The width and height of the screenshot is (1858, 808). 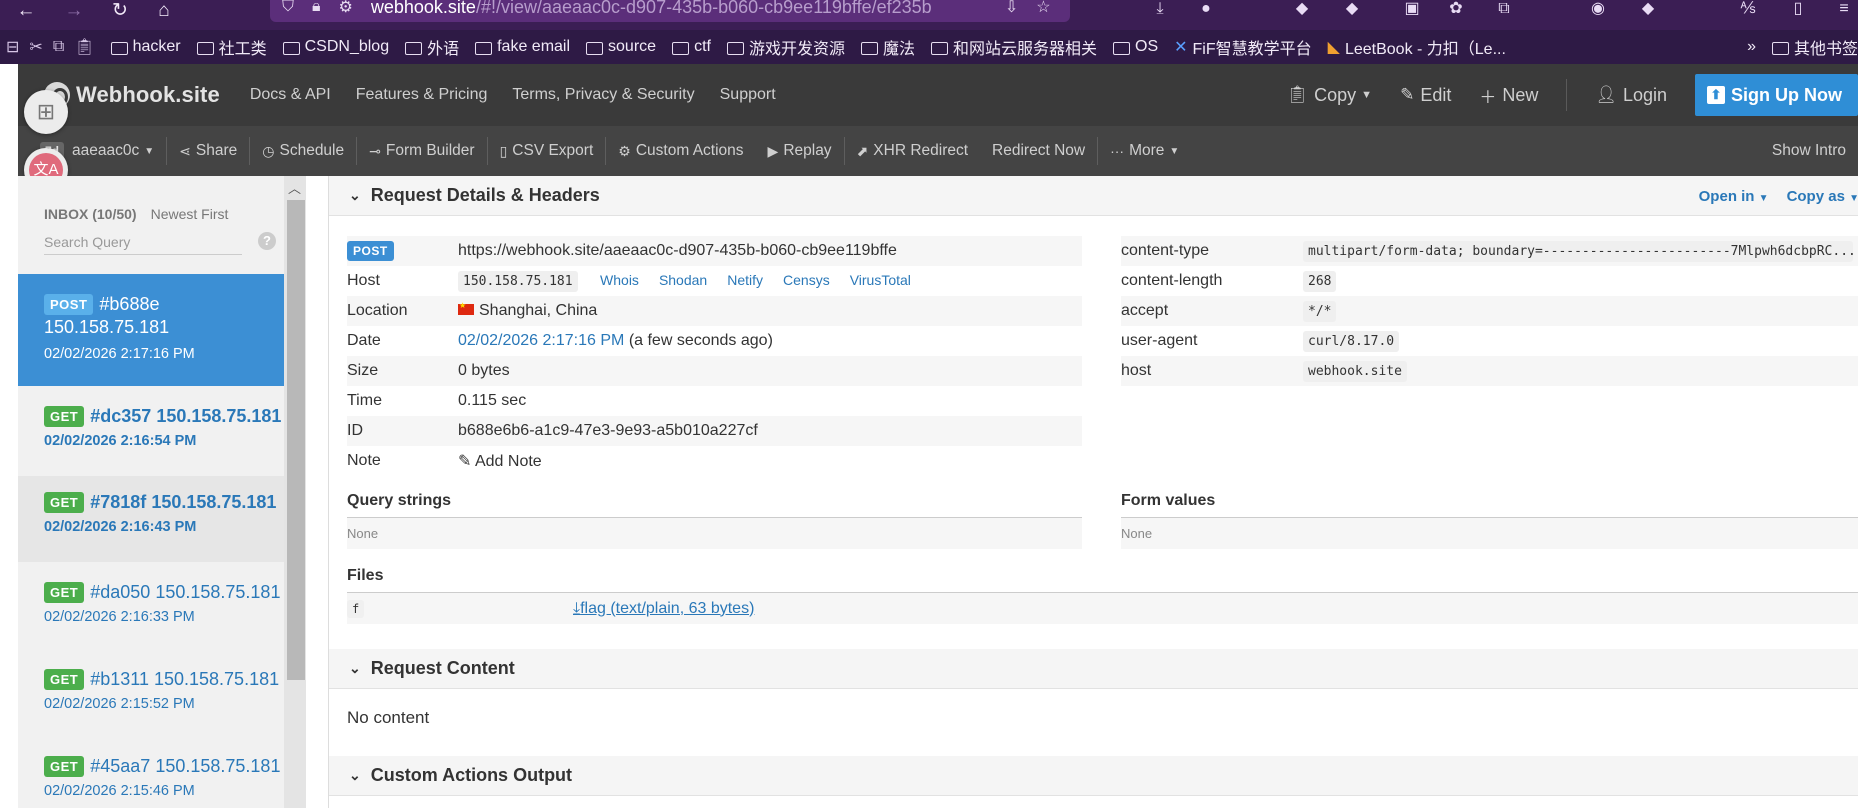 What do you see at coordinates (619, 280) in the screenshot?
I see `whois-link: Whois` at bounding box center [619, 280].